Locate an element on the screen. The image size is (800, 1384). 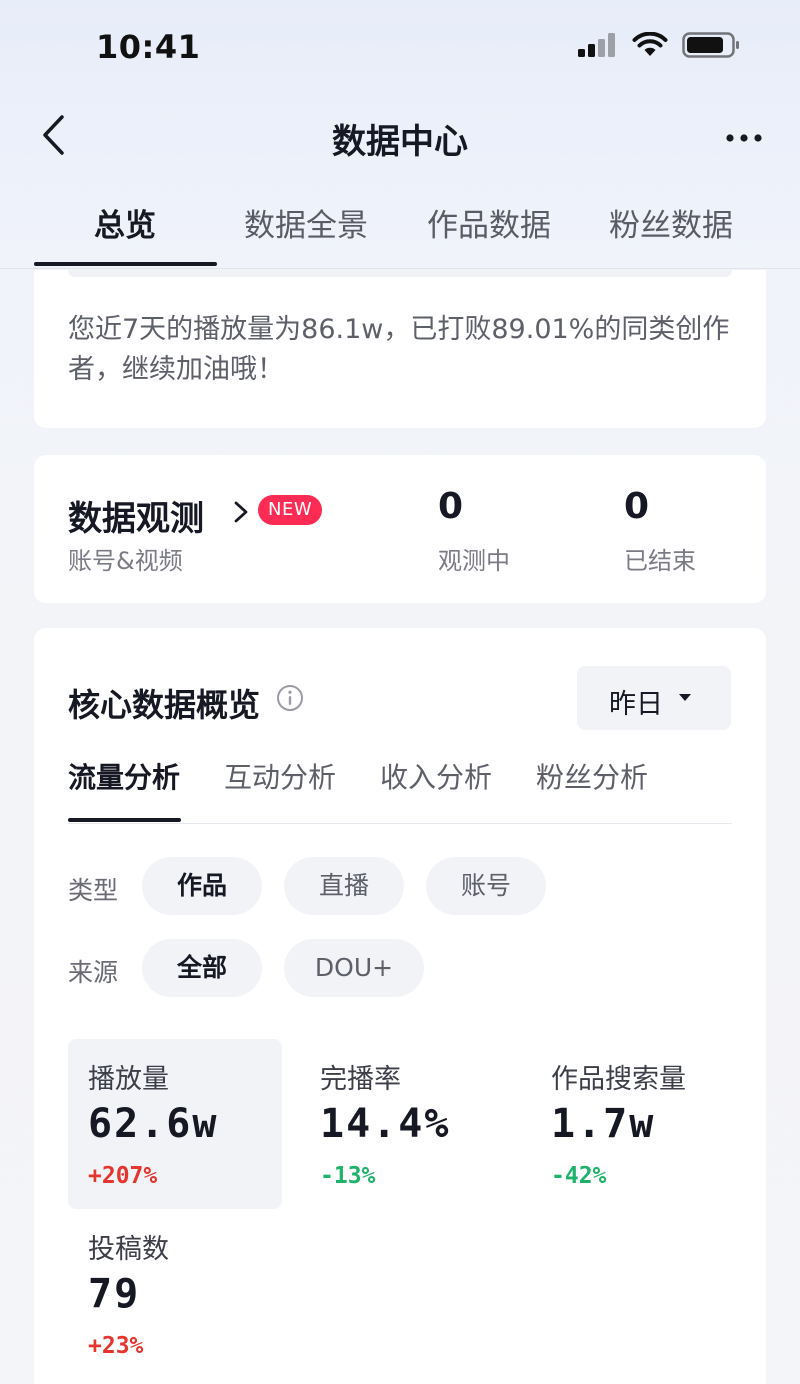
metric-label: 完播率 is located at coordinates (360, 1079).